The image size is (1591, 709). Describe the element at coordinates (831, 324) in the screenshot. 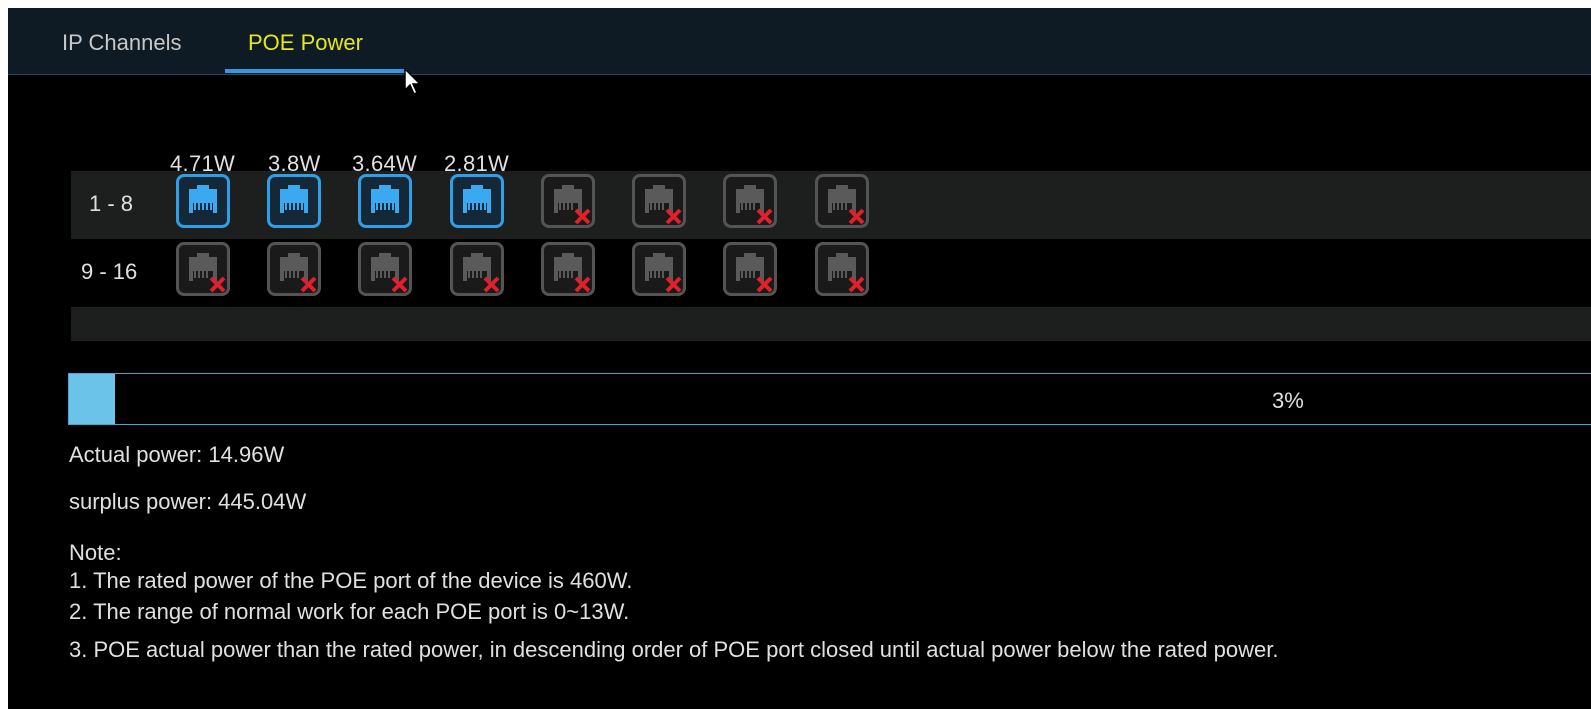

I see `port-row-empty` at that location.